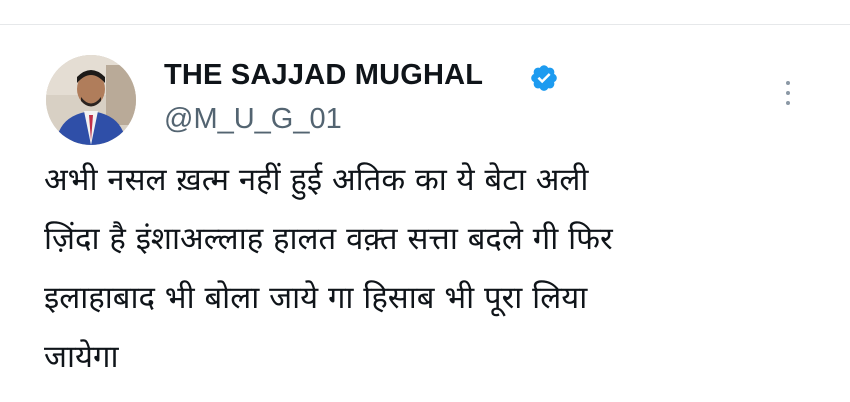 Image resolution: width=850 pixels, height=402 pixels. I want to click on bottom-fade, so click(425, 392).